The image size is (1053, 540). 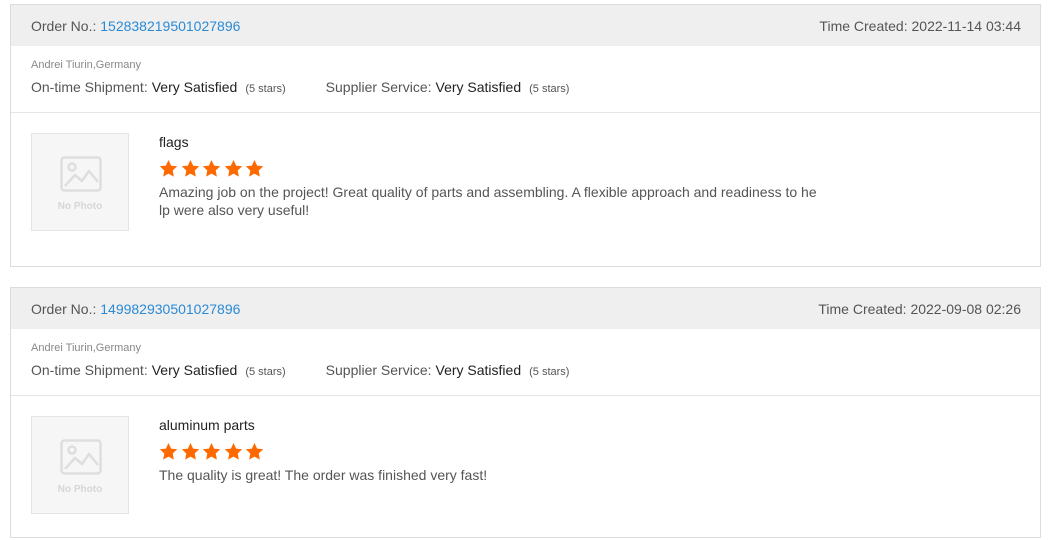 I want to click on time-created: Time Created: 2022-09-08 02:26, so click(x=919, y=309).